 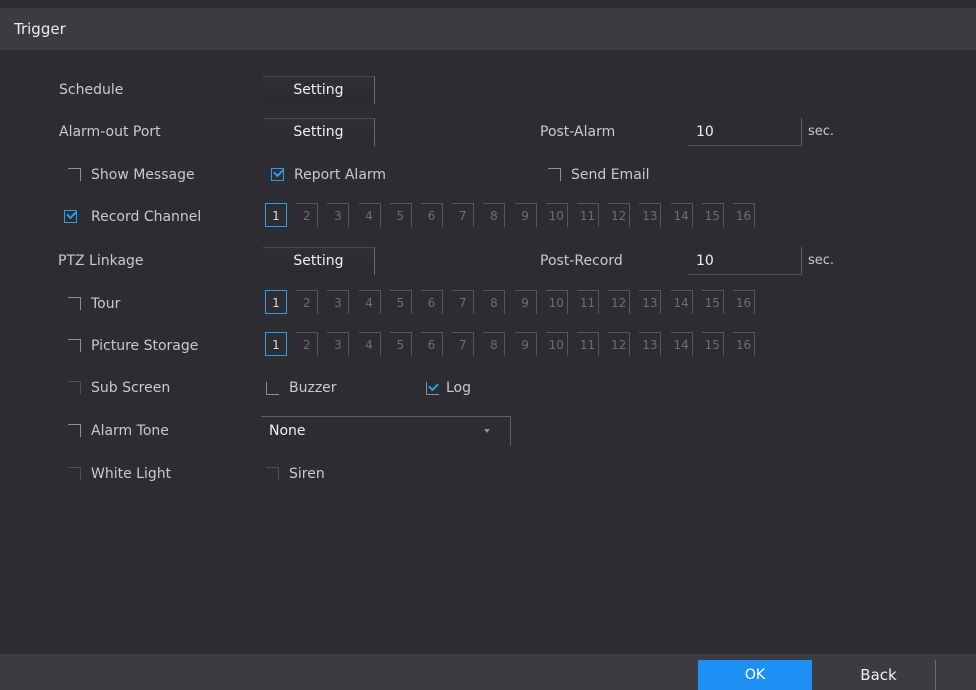 I want to click on ptz-row: PTZ Linkage Setting Post-Record 10 sec., so click(x=488, y=261).